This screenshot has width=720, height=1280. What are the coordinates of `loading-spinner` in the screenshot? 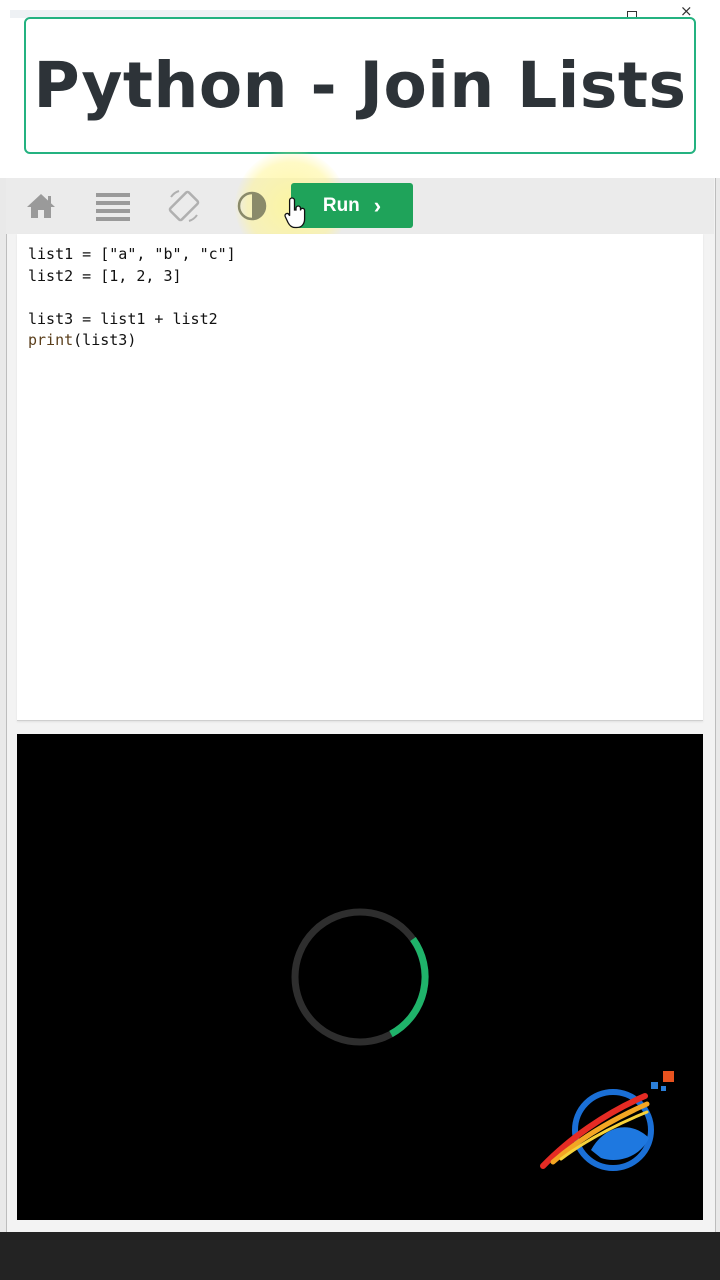 It's located at (360, 977).